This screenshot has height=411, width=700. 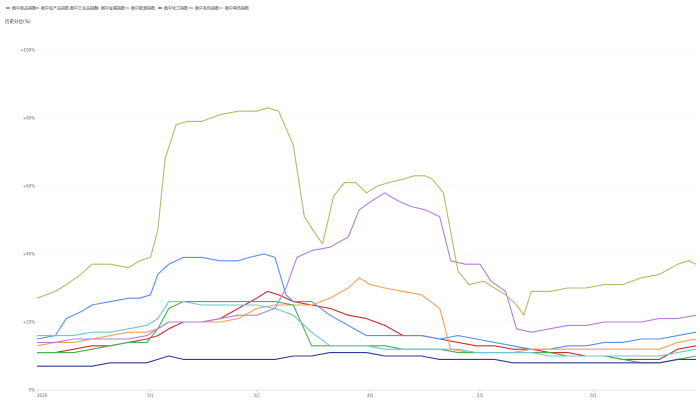 What do you see at coordinates (207, 8) in the screenshot?
I see `legend-label: 图中有色指数` at bounding box center [207, 8].